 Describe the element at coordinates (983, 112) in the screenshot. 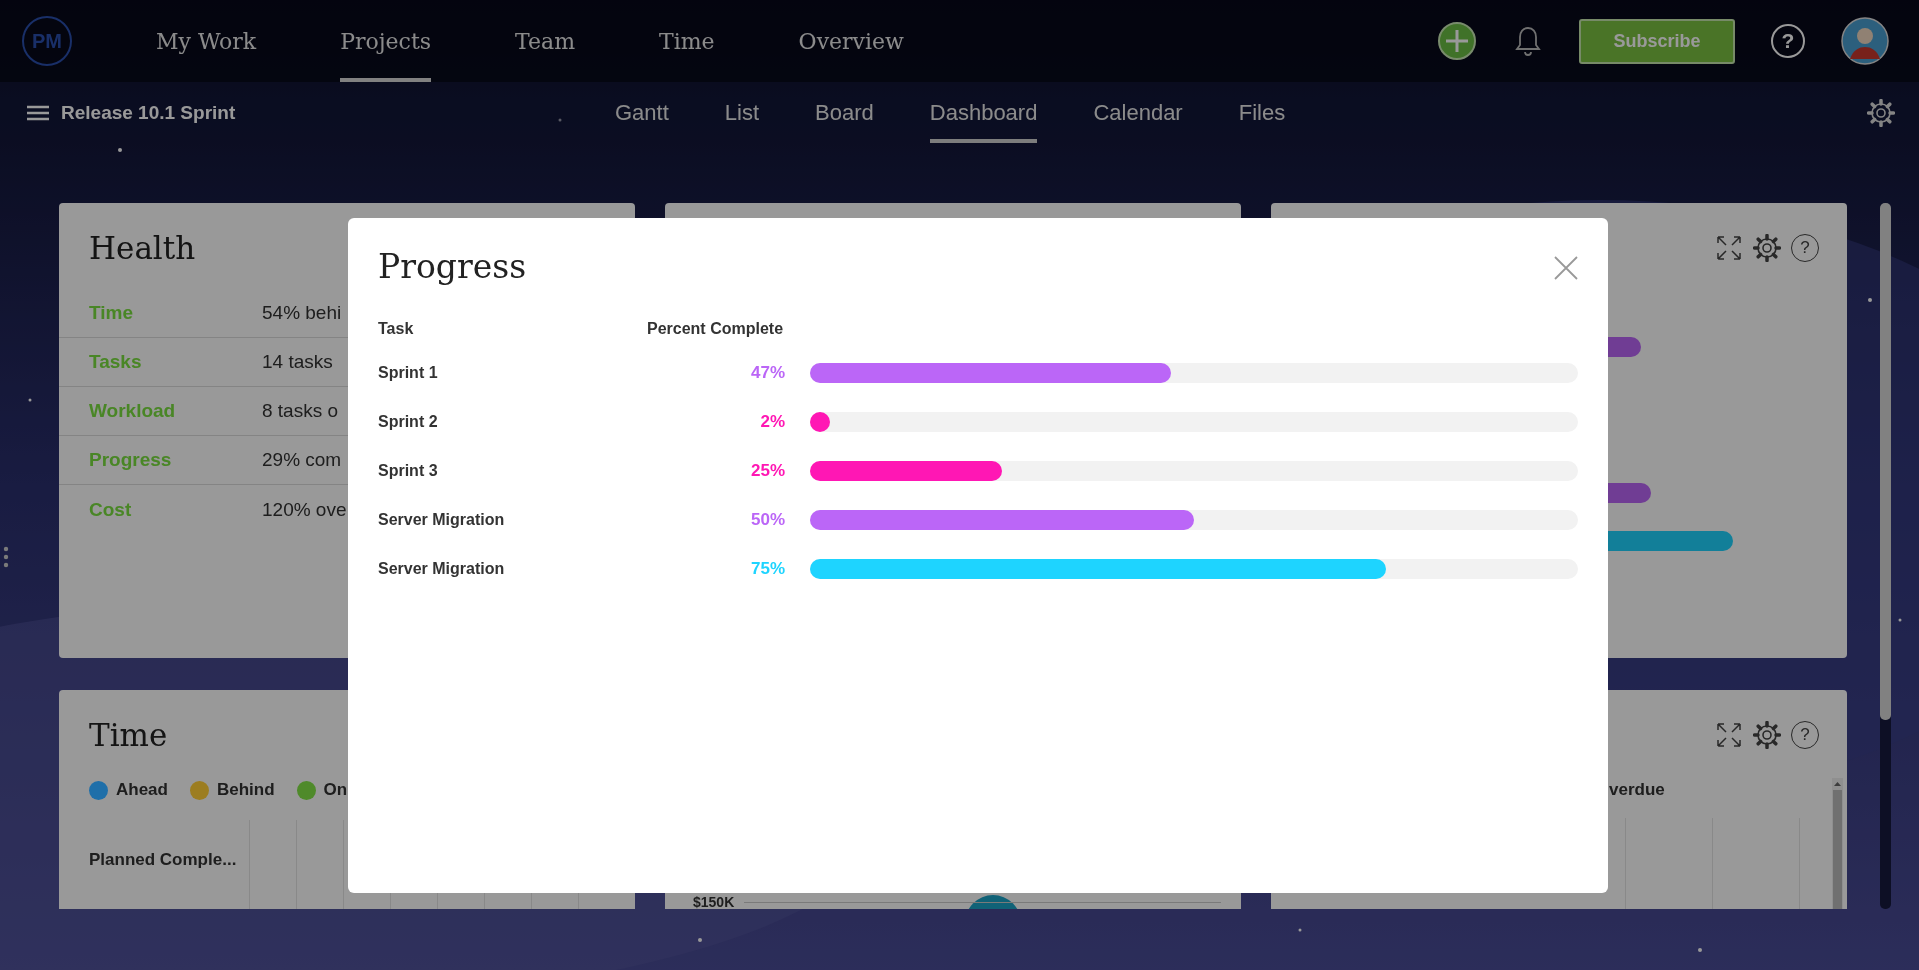

I see `view-tab: Dashboard` at that location.